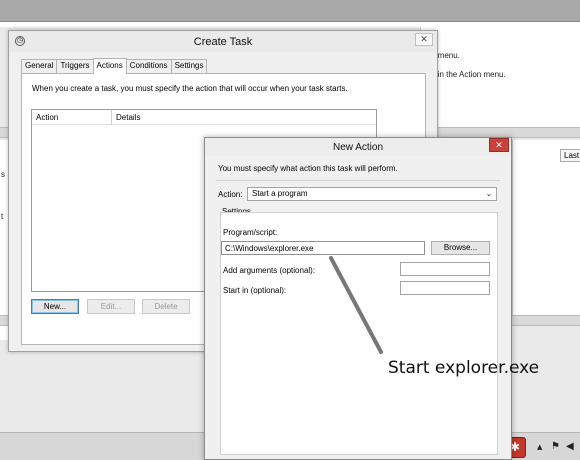 The image size is (580, 460). I want to click on divider, so click(358, 180).